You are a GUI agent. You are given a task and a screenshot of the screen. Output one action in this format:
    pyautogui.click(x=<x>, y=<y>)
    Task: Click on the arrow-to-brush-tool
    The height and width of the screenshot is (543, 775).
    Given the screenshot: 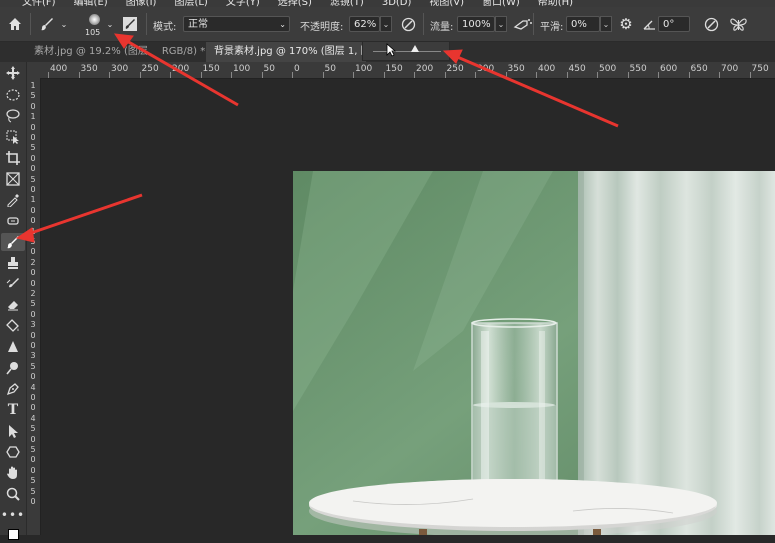 What is the action you would take?
    pyautogui.click(x=85, y=214)
    